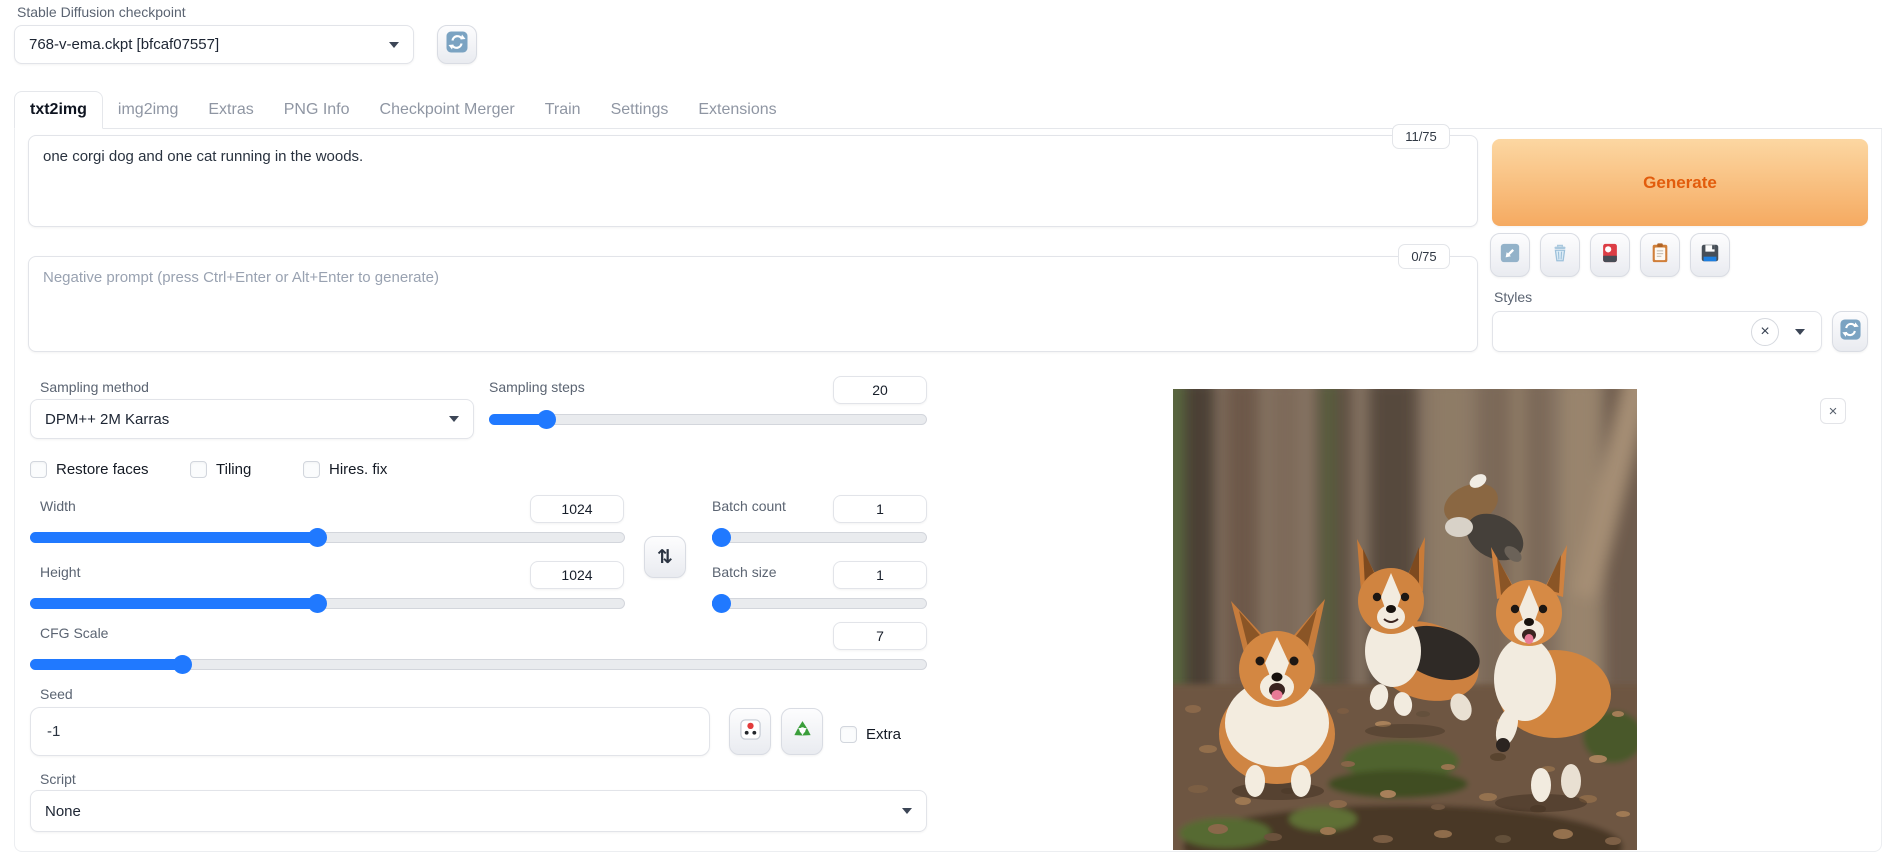 The image size is (1896, 863). I want to click on checkpoint-refresh-button, so click(457, 44).